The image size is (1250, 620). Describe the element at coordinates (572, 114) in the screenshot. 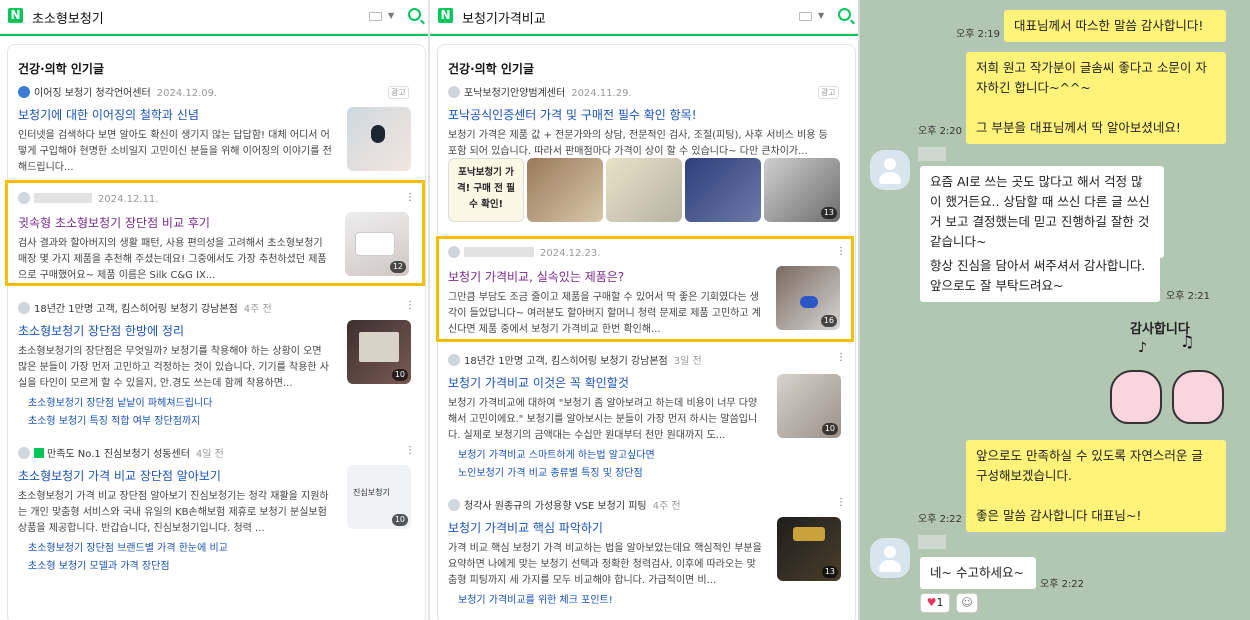

I see `result-title: 포낙공식인증센터 가격 및 구매전 필수 확인 항목!` at that location.